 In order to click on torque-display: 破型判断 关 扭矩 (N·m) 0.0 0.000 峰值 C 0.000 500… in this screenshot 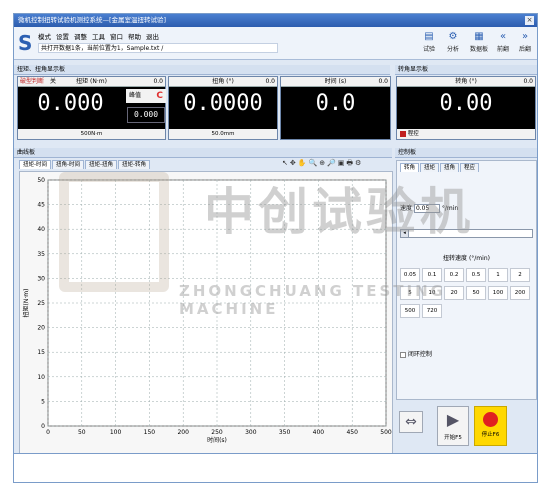, I will do `click(91, 108)`.